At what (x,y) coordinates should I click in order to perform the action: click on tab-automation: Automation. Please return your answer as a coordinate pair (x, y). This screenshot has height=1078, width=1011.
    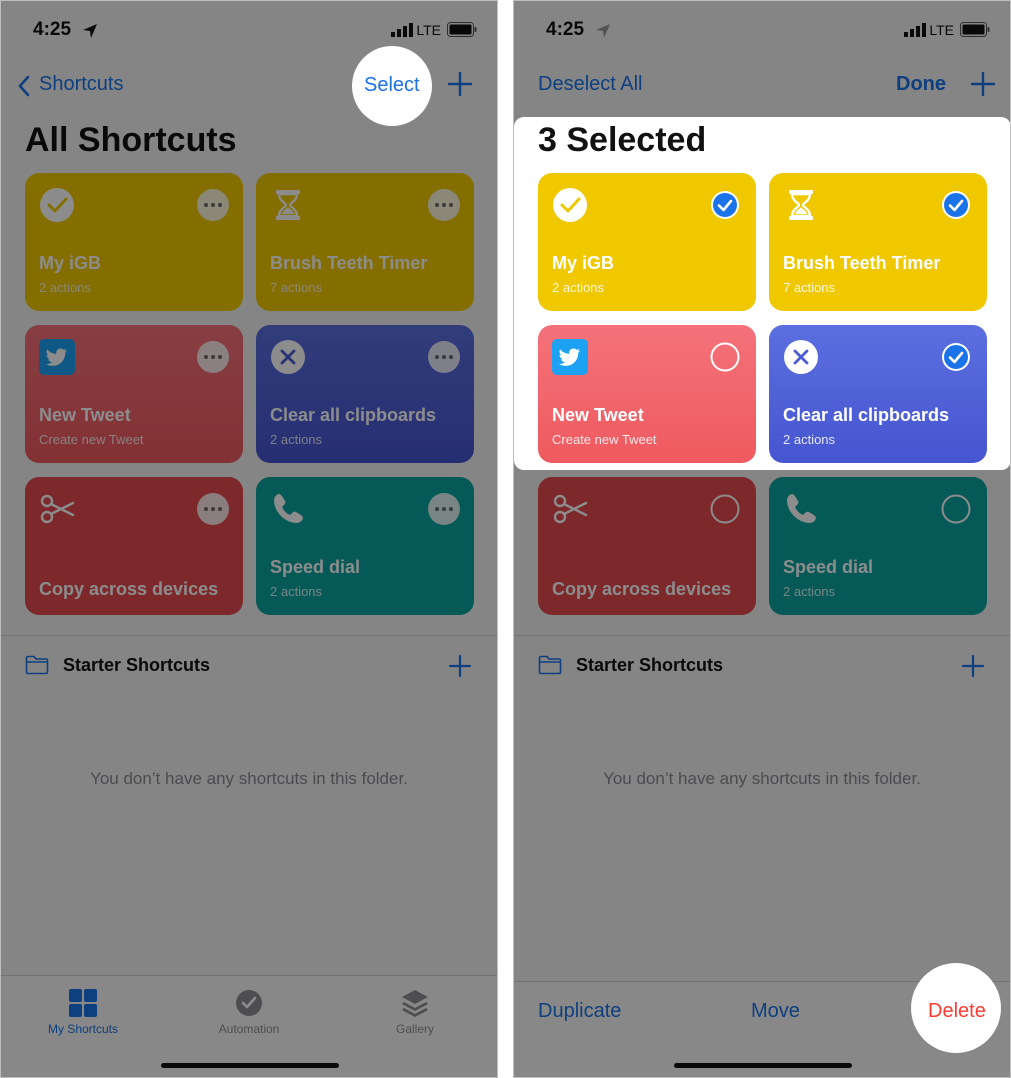
    Looking at the image, I should click on (249, 1012).